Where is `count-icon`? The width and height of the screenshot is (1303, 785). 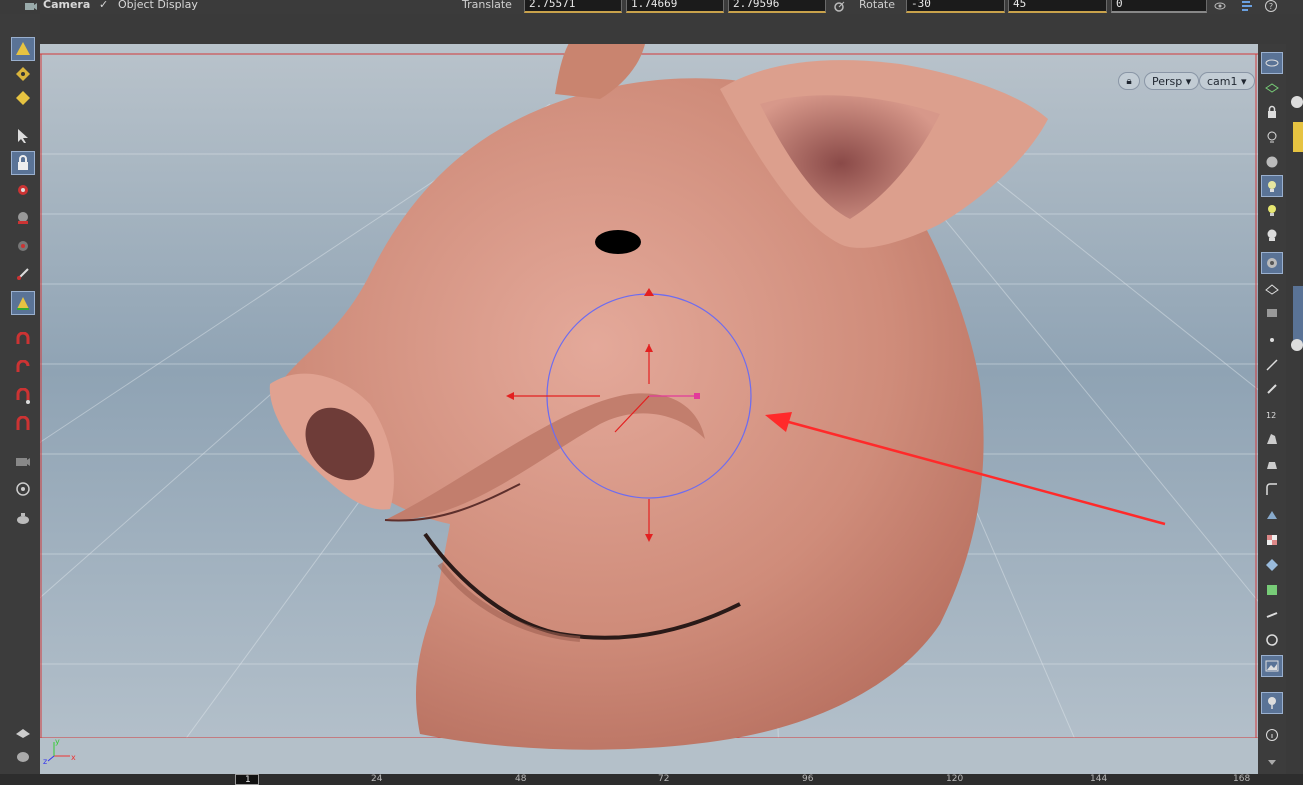 count-icon is located at coordinates (1272, 464).